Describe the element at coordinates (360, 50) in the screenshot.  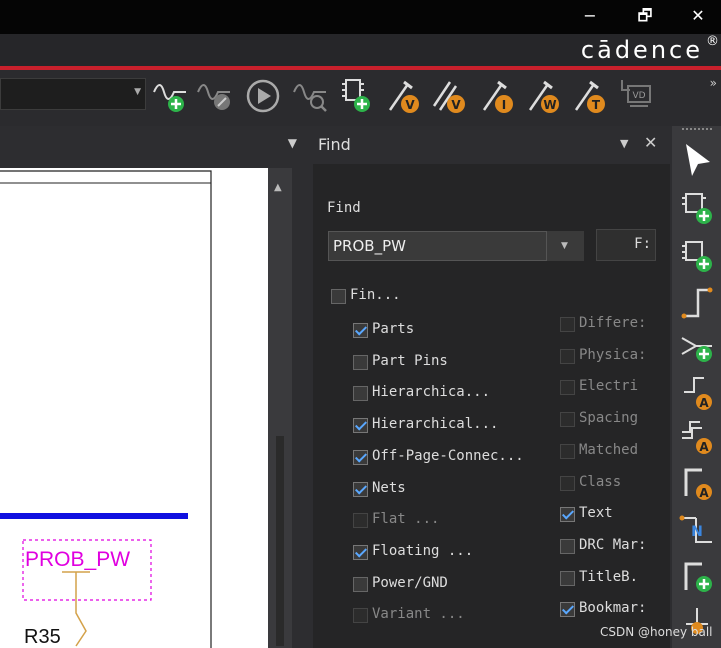
I see `brand-bar: cādence ®` at that location.